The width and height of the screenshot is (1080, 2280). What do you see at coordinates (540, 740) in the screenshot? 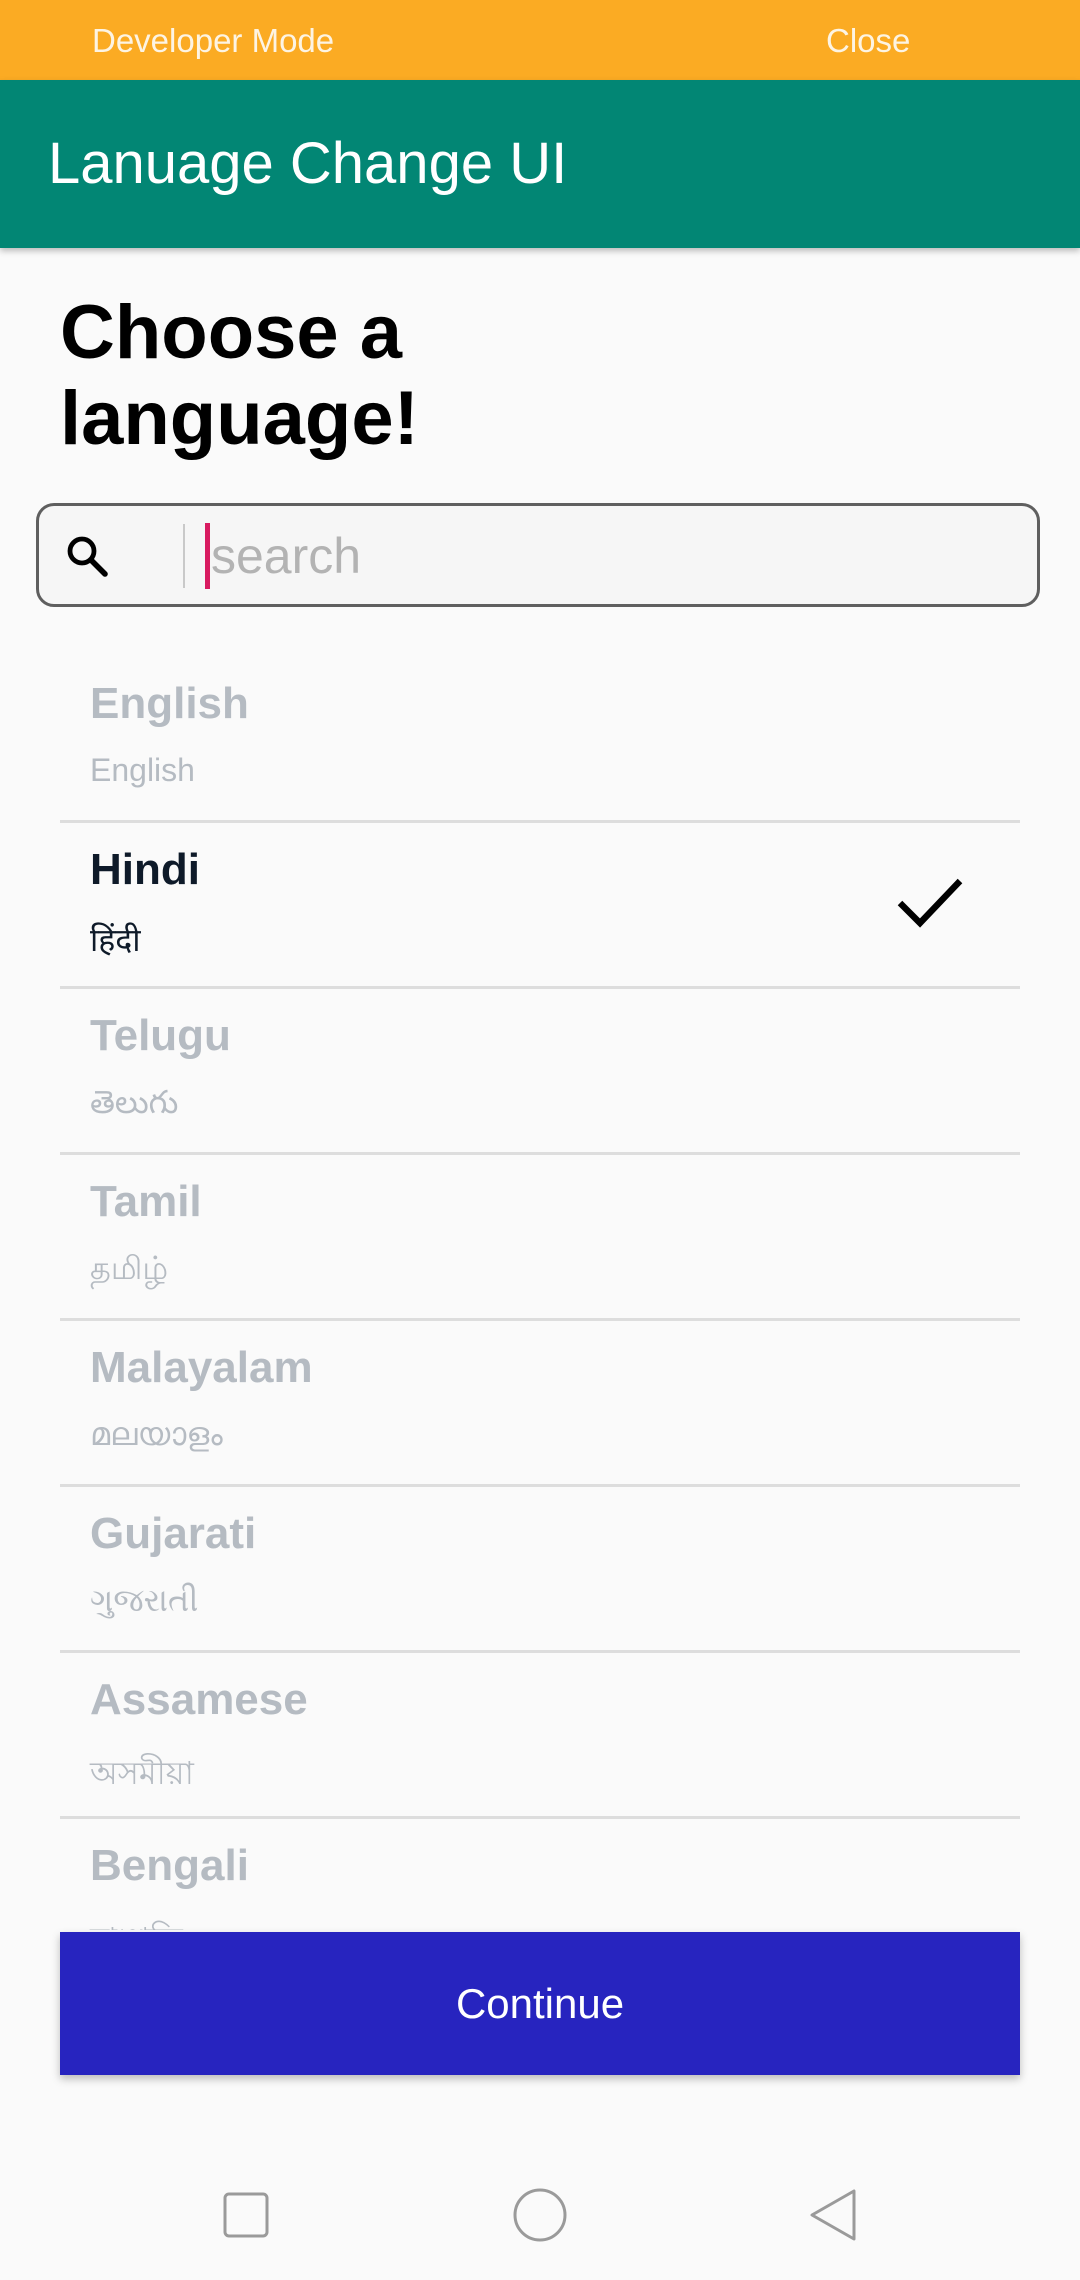
I see `list-item-english: English English` at bounding box center [540, 740].